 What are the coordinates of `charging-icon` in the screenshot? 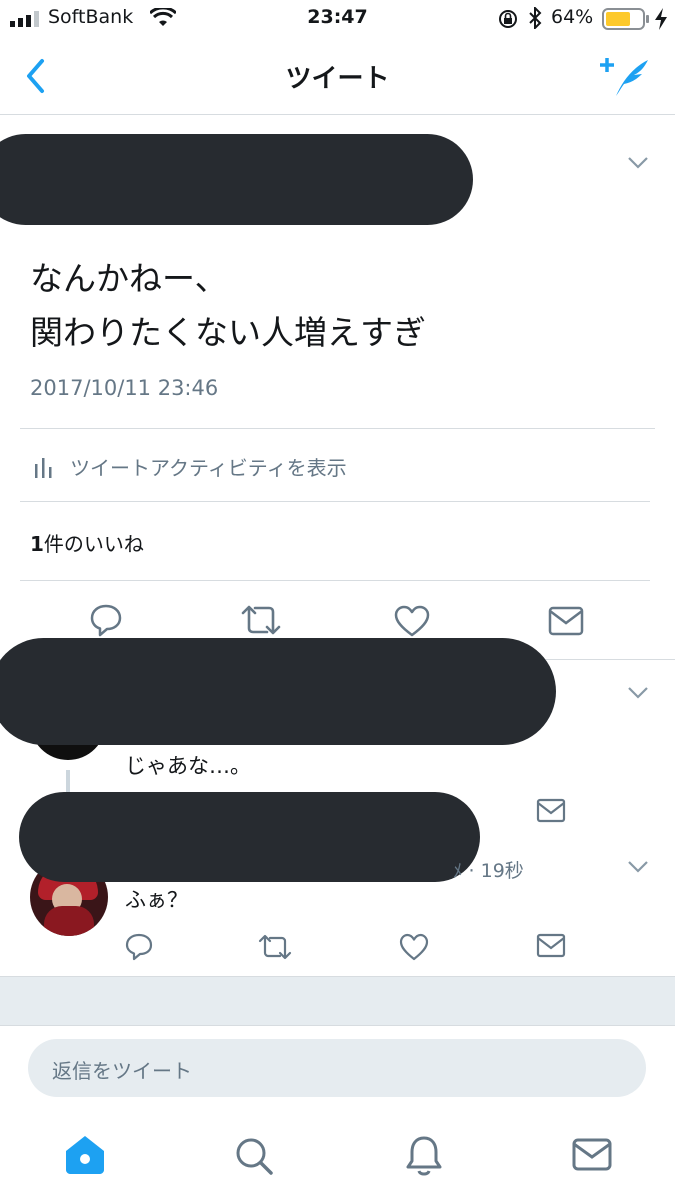 It's located at (661, 19).